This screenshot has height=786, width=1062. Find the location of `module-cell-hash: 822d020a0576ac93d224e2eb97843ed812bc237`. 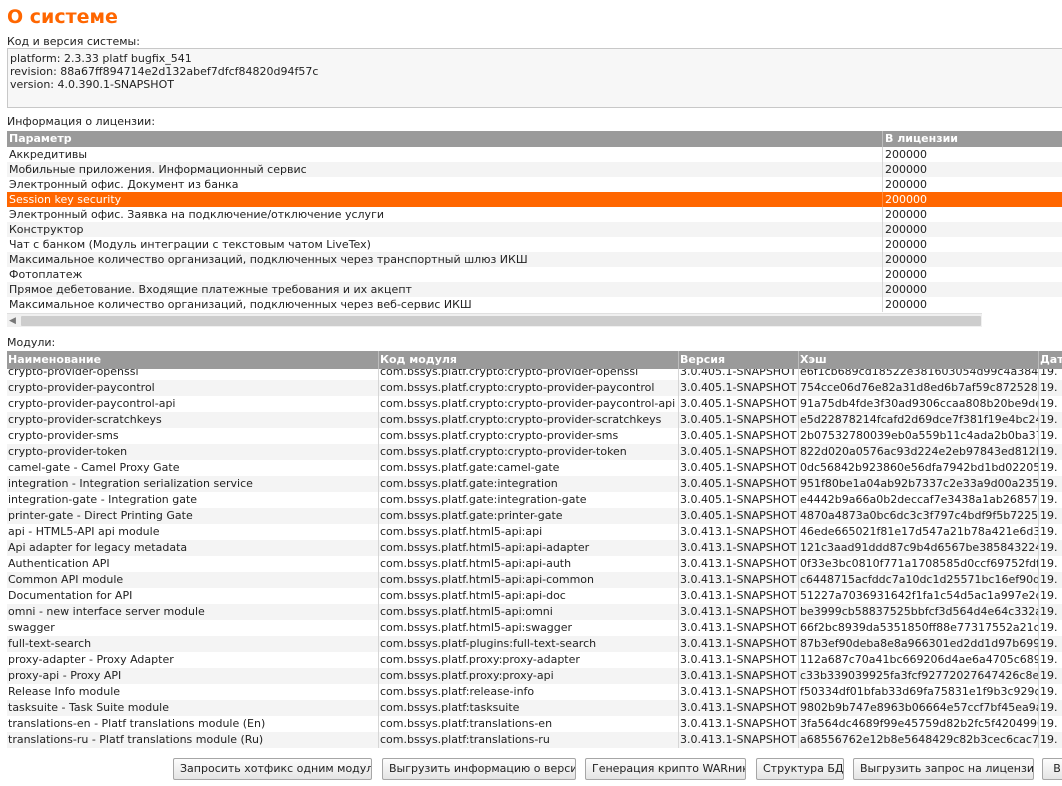

module-cell-hash: 822d020a0576ac93d224e2eb97843ed812bc237 is located at coordinates (919, 452).